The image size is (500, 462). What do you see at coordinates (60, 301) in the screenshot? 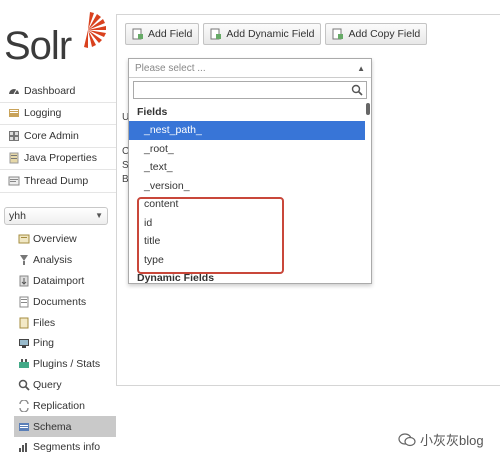
I see `core-item-label: Documents` at bounding box center [60, 301].